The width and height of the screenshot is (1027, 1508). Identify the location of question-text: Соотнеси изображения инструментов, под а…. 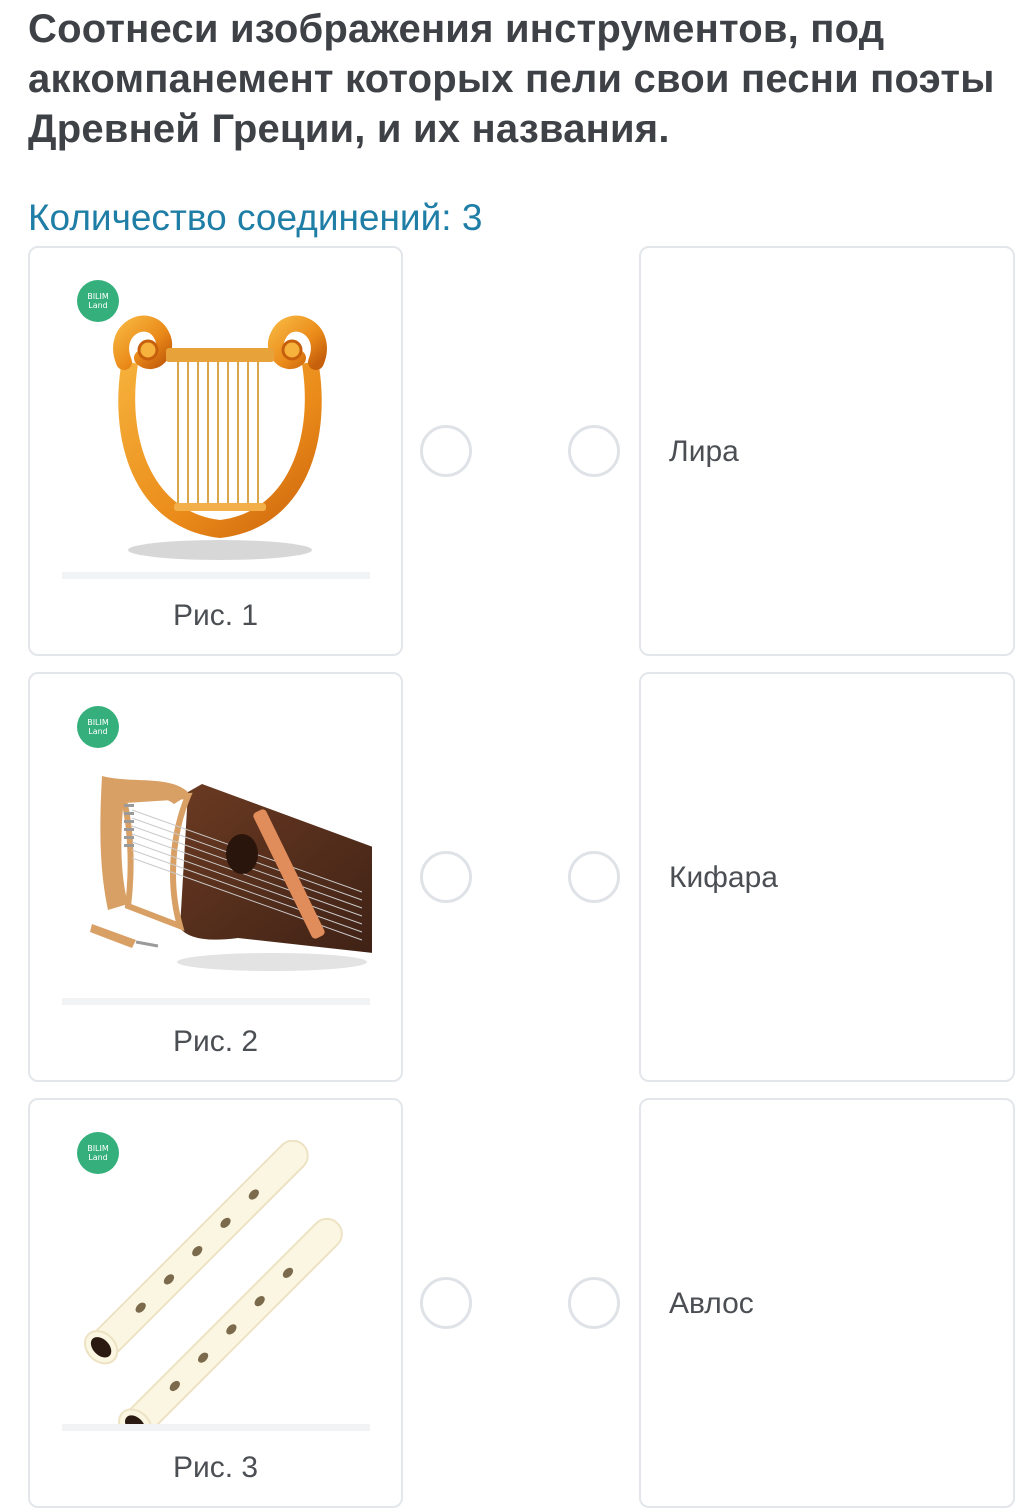
(511, 79).